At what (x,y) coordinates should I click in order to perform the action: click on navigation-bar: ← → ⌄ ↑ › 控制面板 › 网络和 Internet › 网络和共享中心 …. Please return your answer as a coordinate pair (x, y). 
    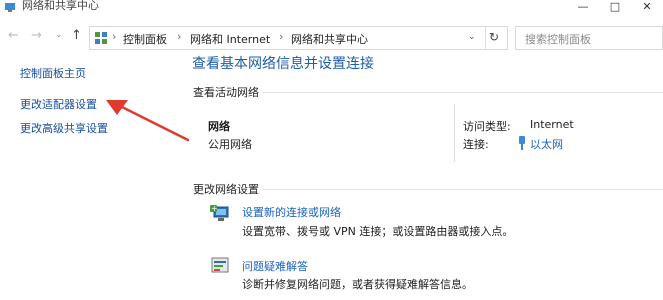
    Looking at the image, I should click on (331, 36).